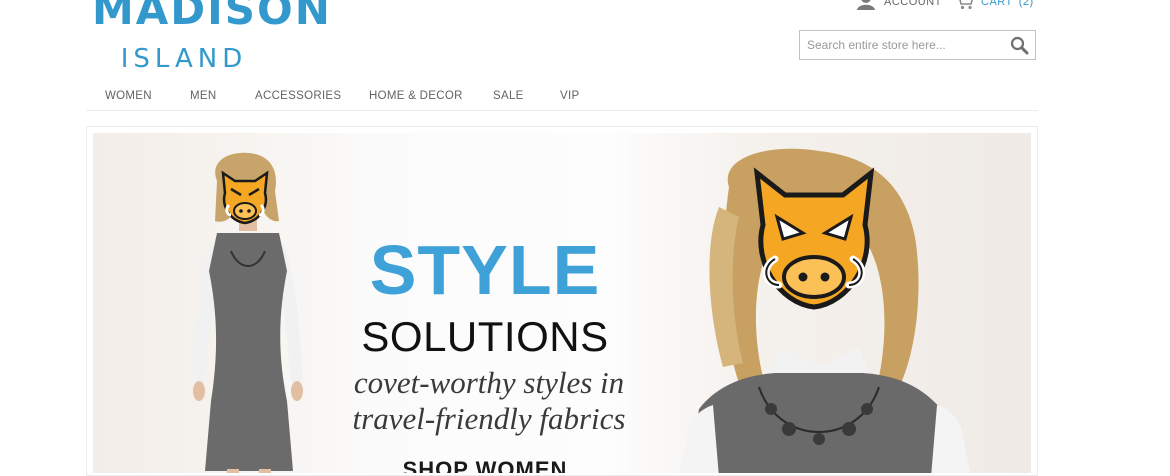 The image size is (1170, 476). I want to click on nav-item-home-decor: HOME & DECOR, so click(416, 96).